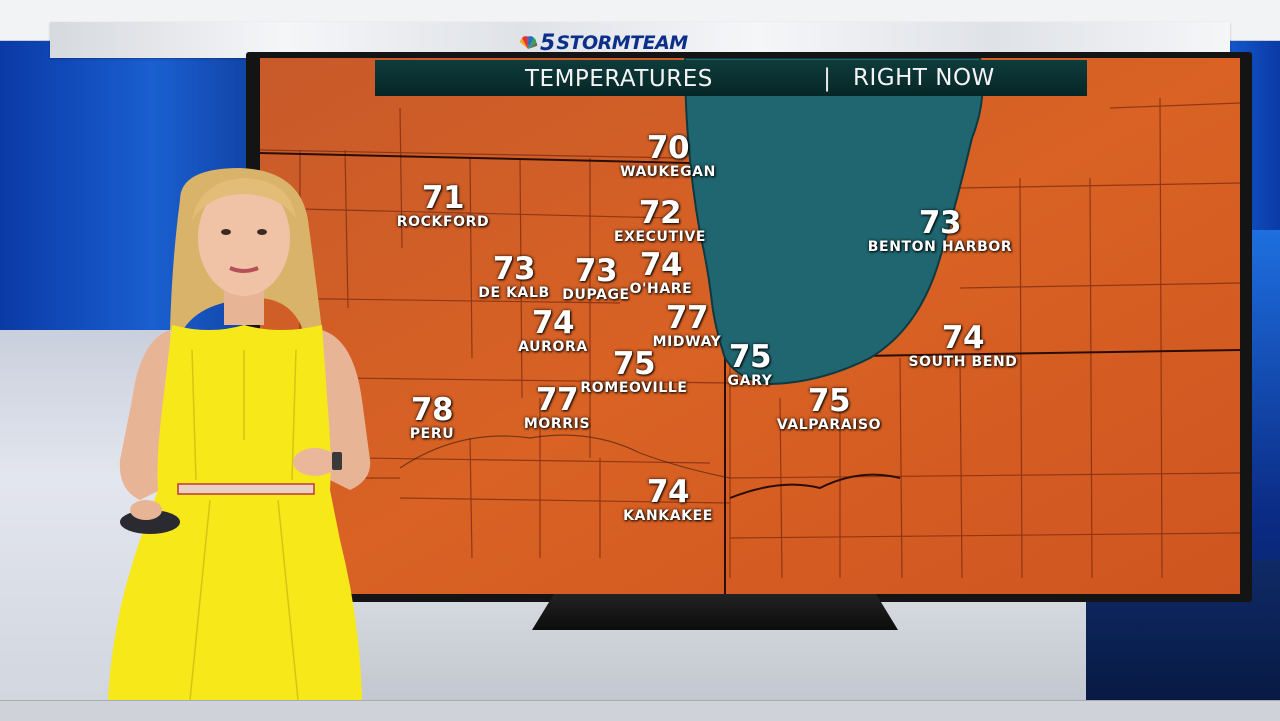  I want to click on city-label-de-kalb: 73 DE KALB, so click(514, 277).